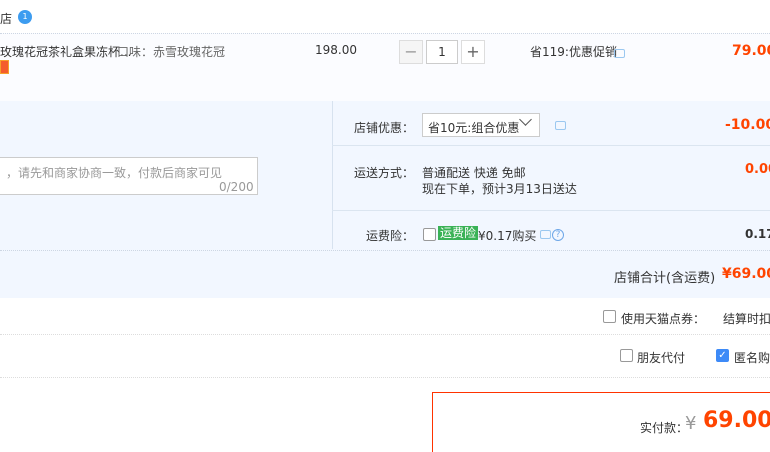 The width and height of the screenshot is (770, 452). What do you see at coordinates (747, 125) in the screenshot?
I see `discount-value: -10.00` at bounding box center [747, 125].